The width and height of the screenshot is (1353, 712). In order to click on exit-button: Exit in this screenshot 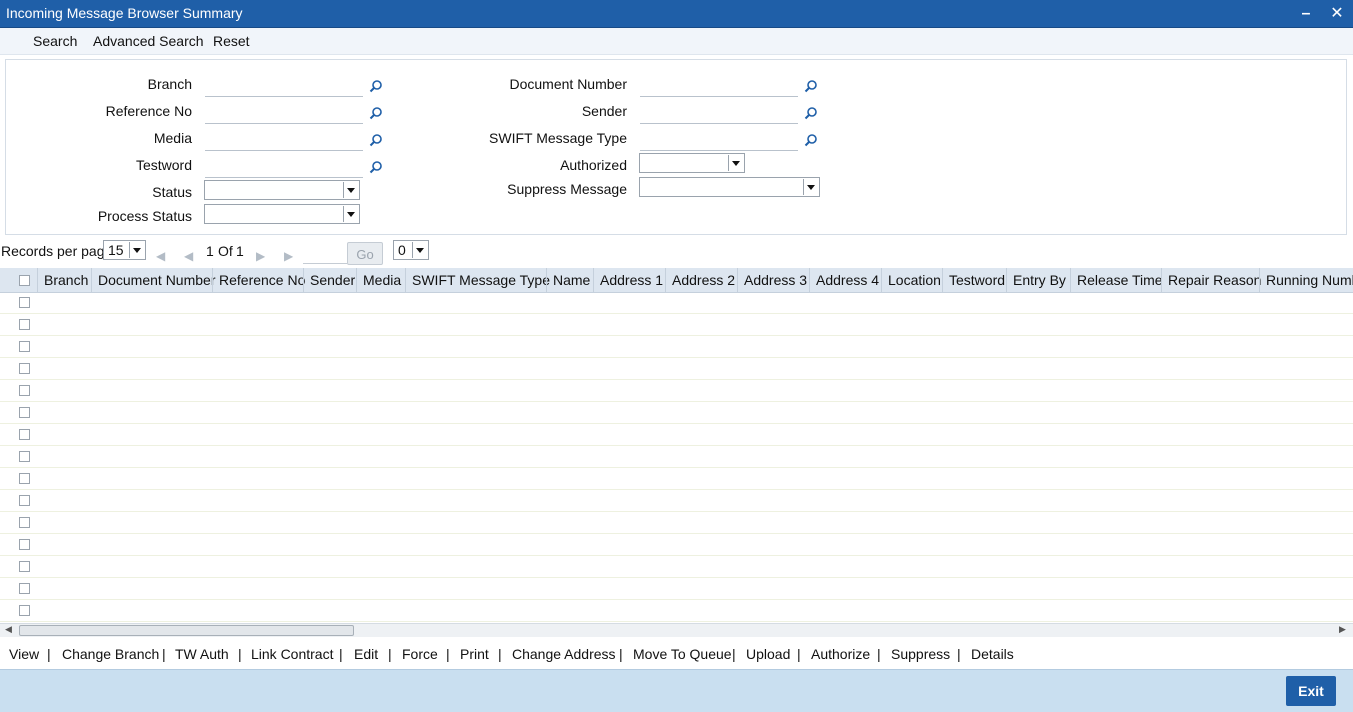, I will do `click(1311, 691)`.